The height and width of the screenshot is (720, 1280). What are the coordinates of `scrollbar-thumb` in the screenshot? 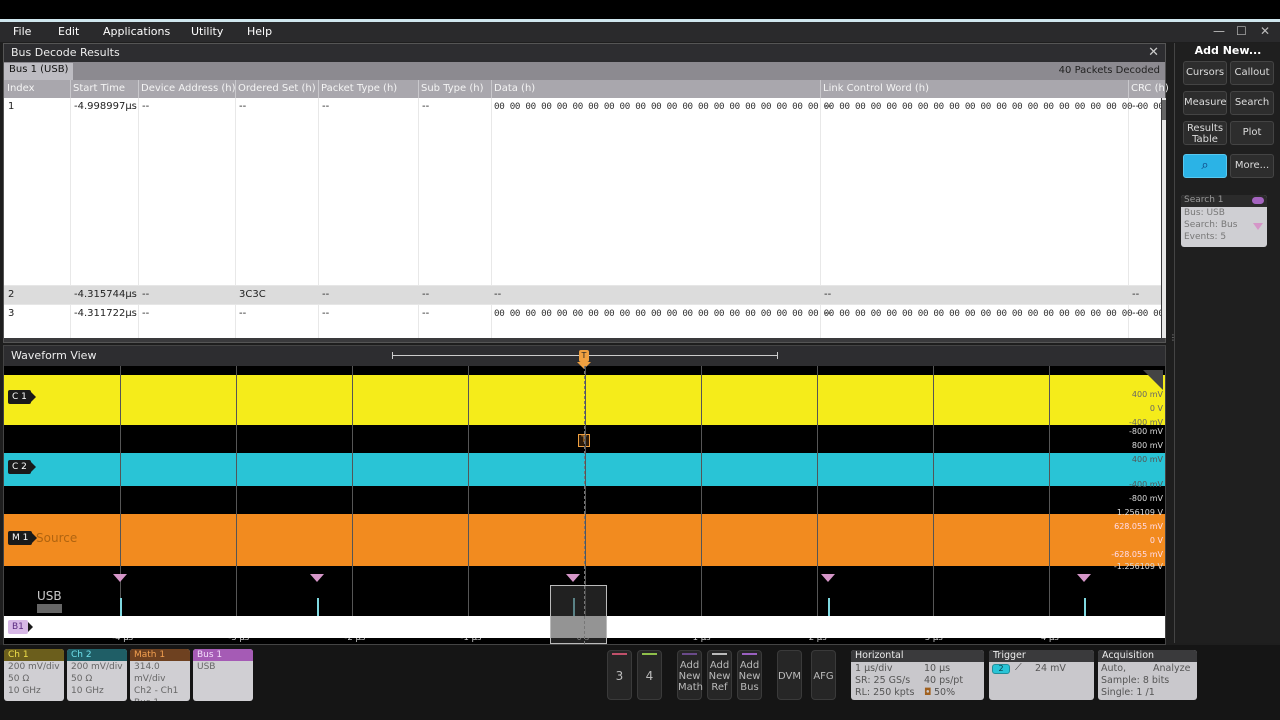 It's located at (1164, 110).